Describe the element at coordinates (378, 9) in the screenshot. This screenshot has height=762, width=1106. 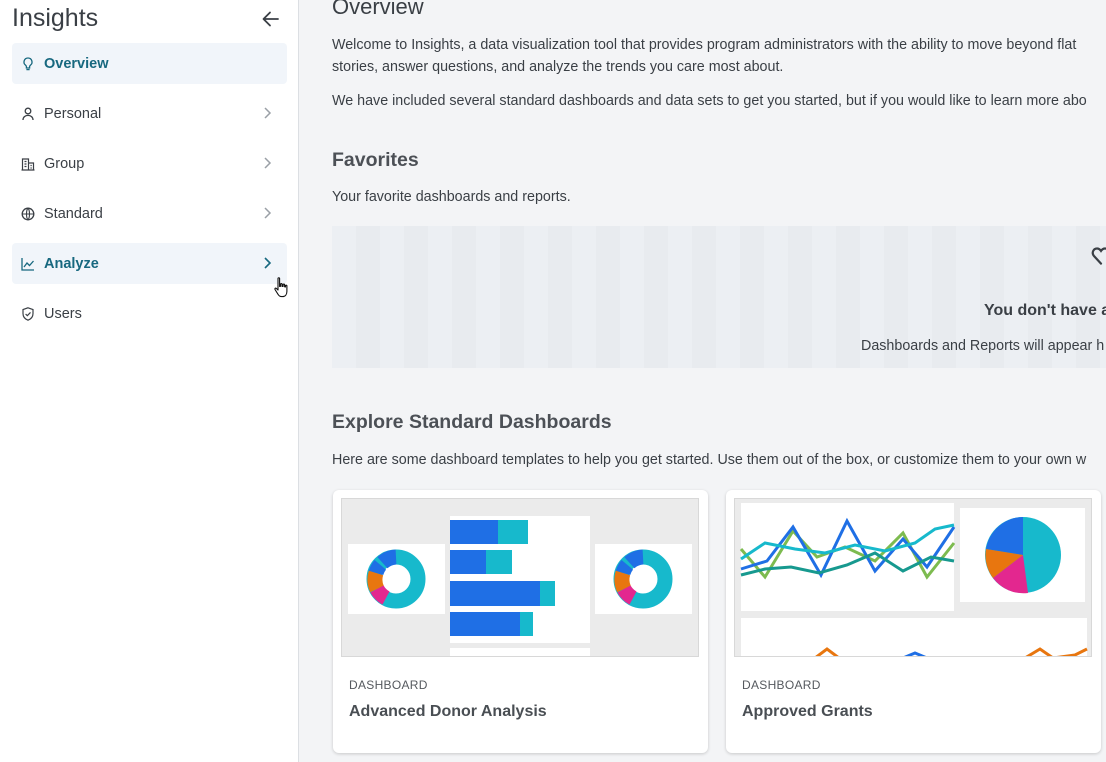
I see `page-title: Overview` at that location.